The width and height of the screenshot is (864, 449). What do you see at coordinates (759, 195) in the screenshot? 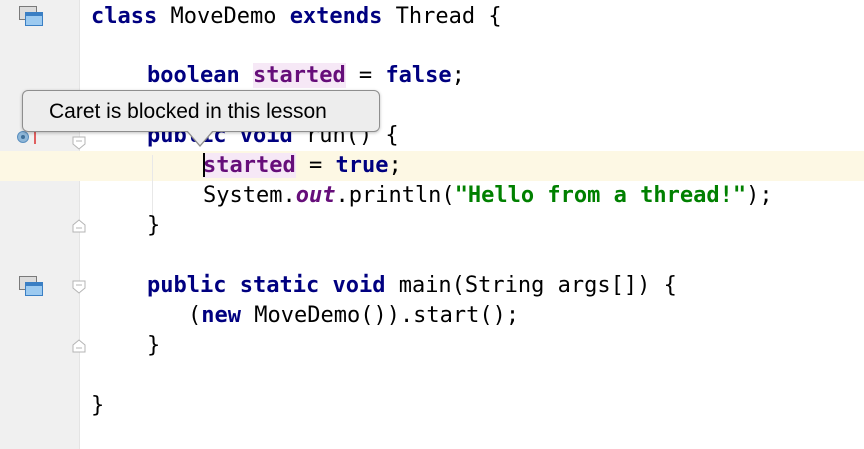
I see `code-text: );` at bounding box center [759, 195].